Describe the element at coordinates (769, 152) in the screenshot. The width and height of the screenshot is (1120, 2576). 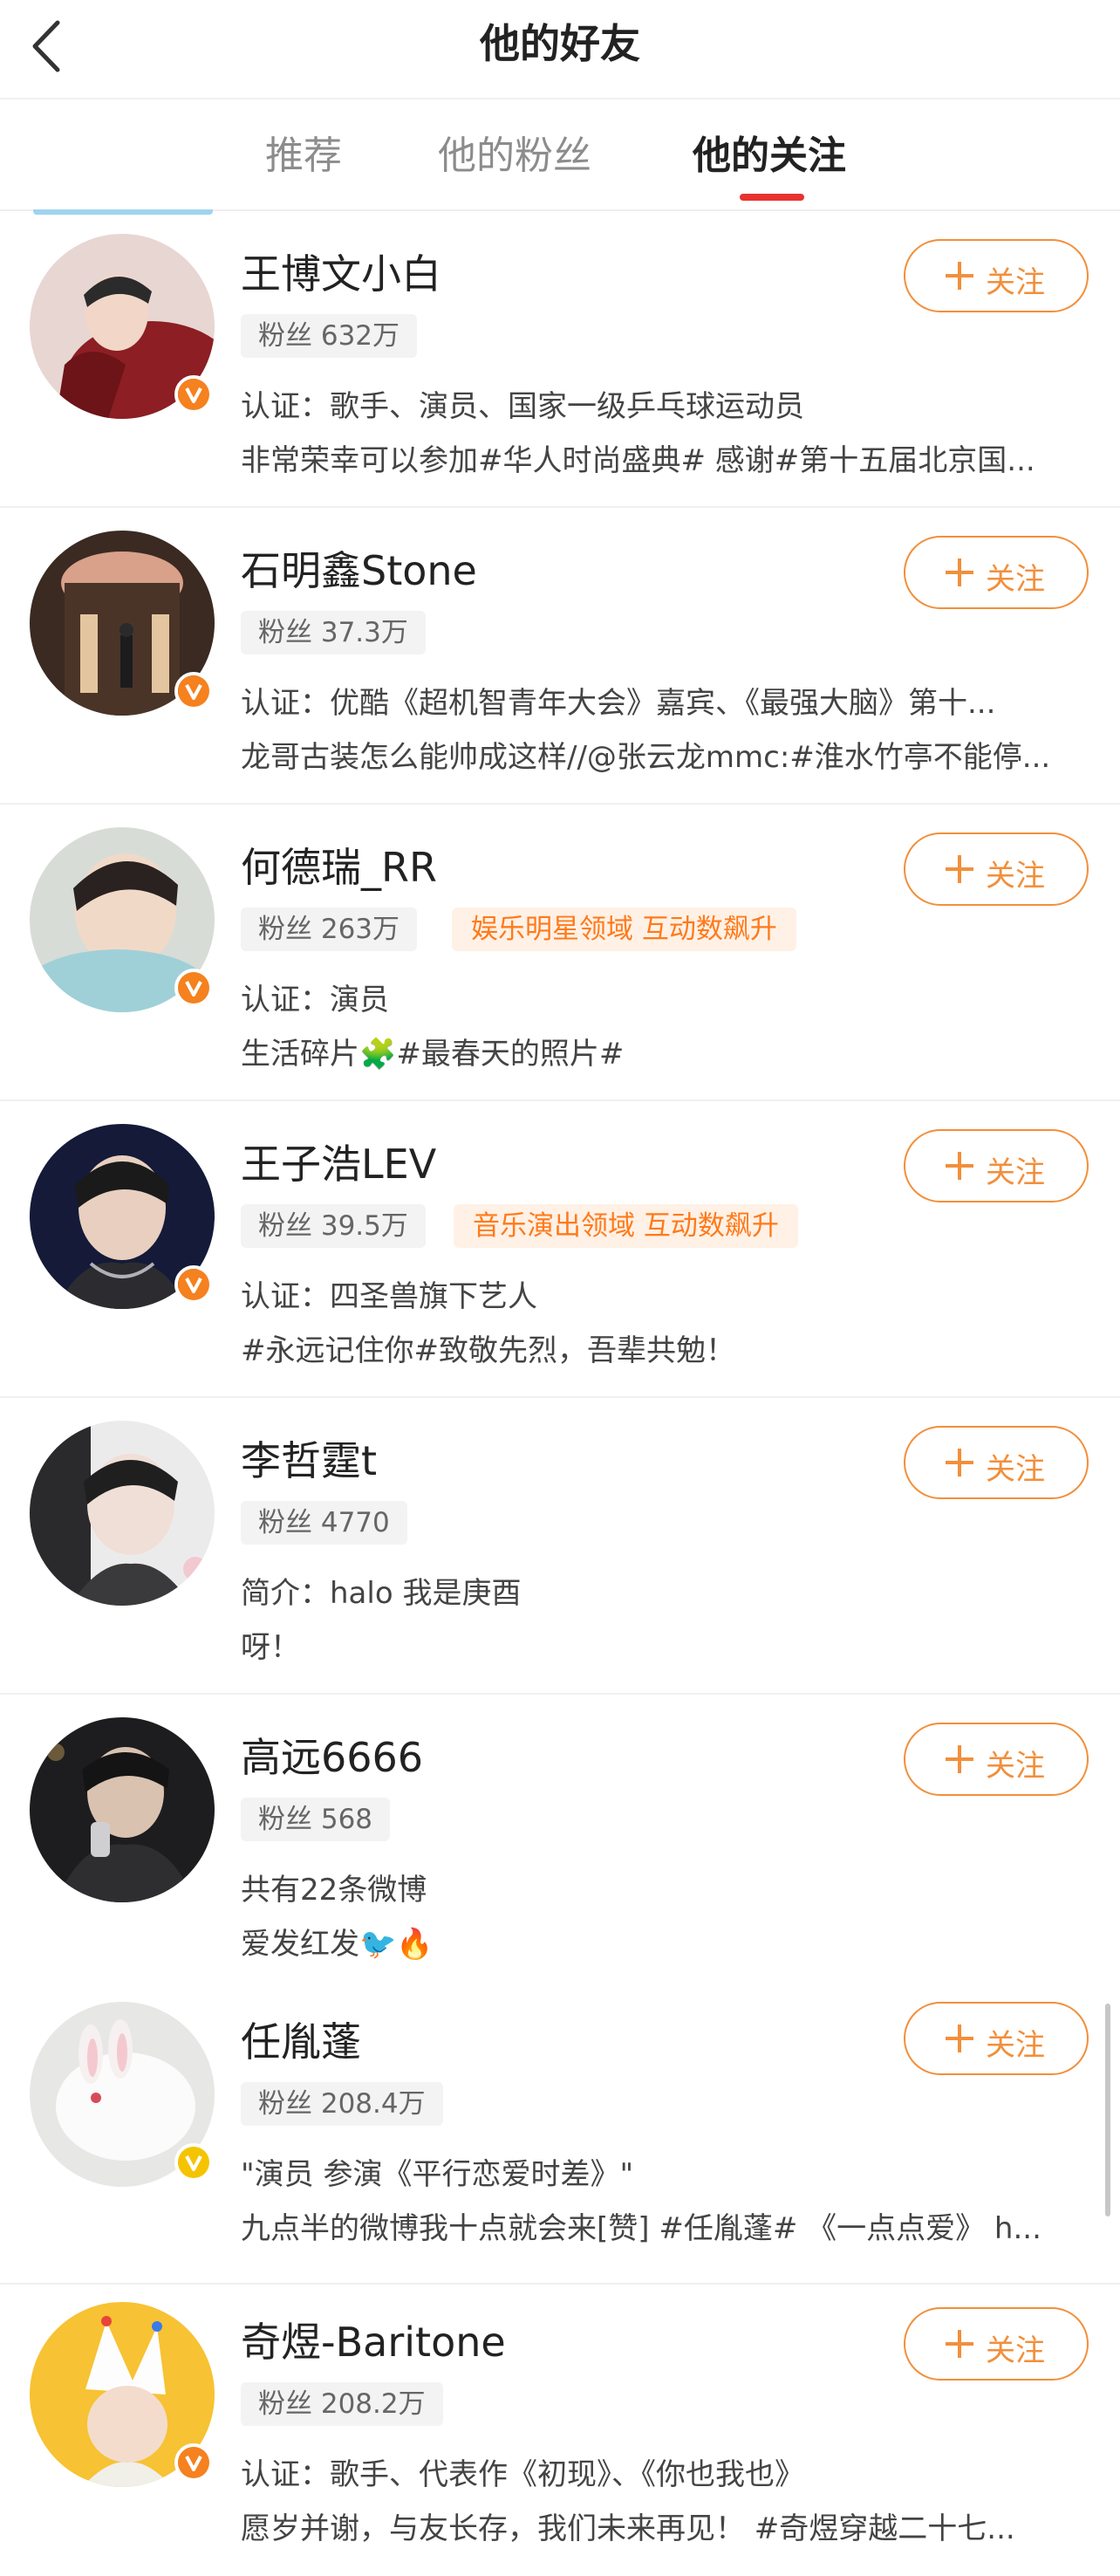
I see `tab-his-following: 他的关注` at that location.